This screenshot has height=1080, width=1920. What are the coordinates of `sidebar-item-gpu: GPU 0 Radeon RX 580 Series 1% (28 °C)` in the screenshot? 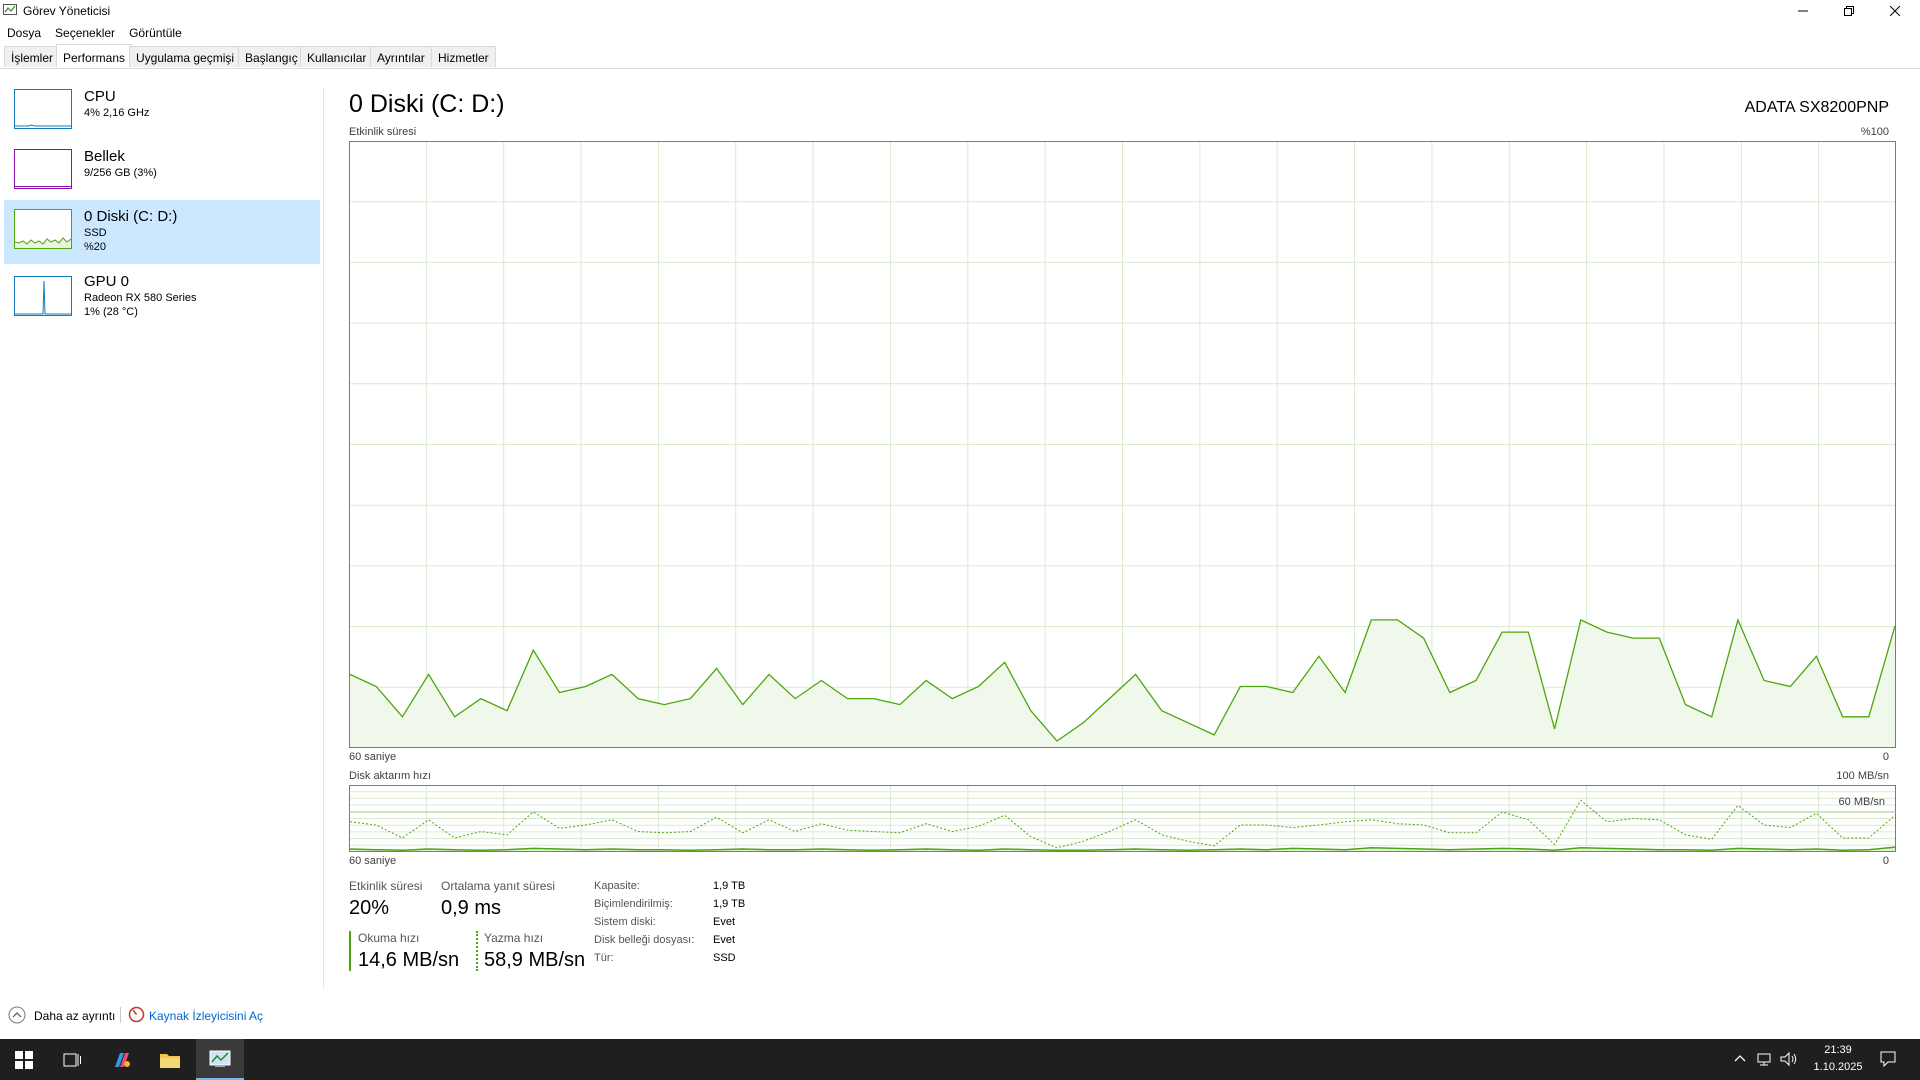 It's located at (162, 298).